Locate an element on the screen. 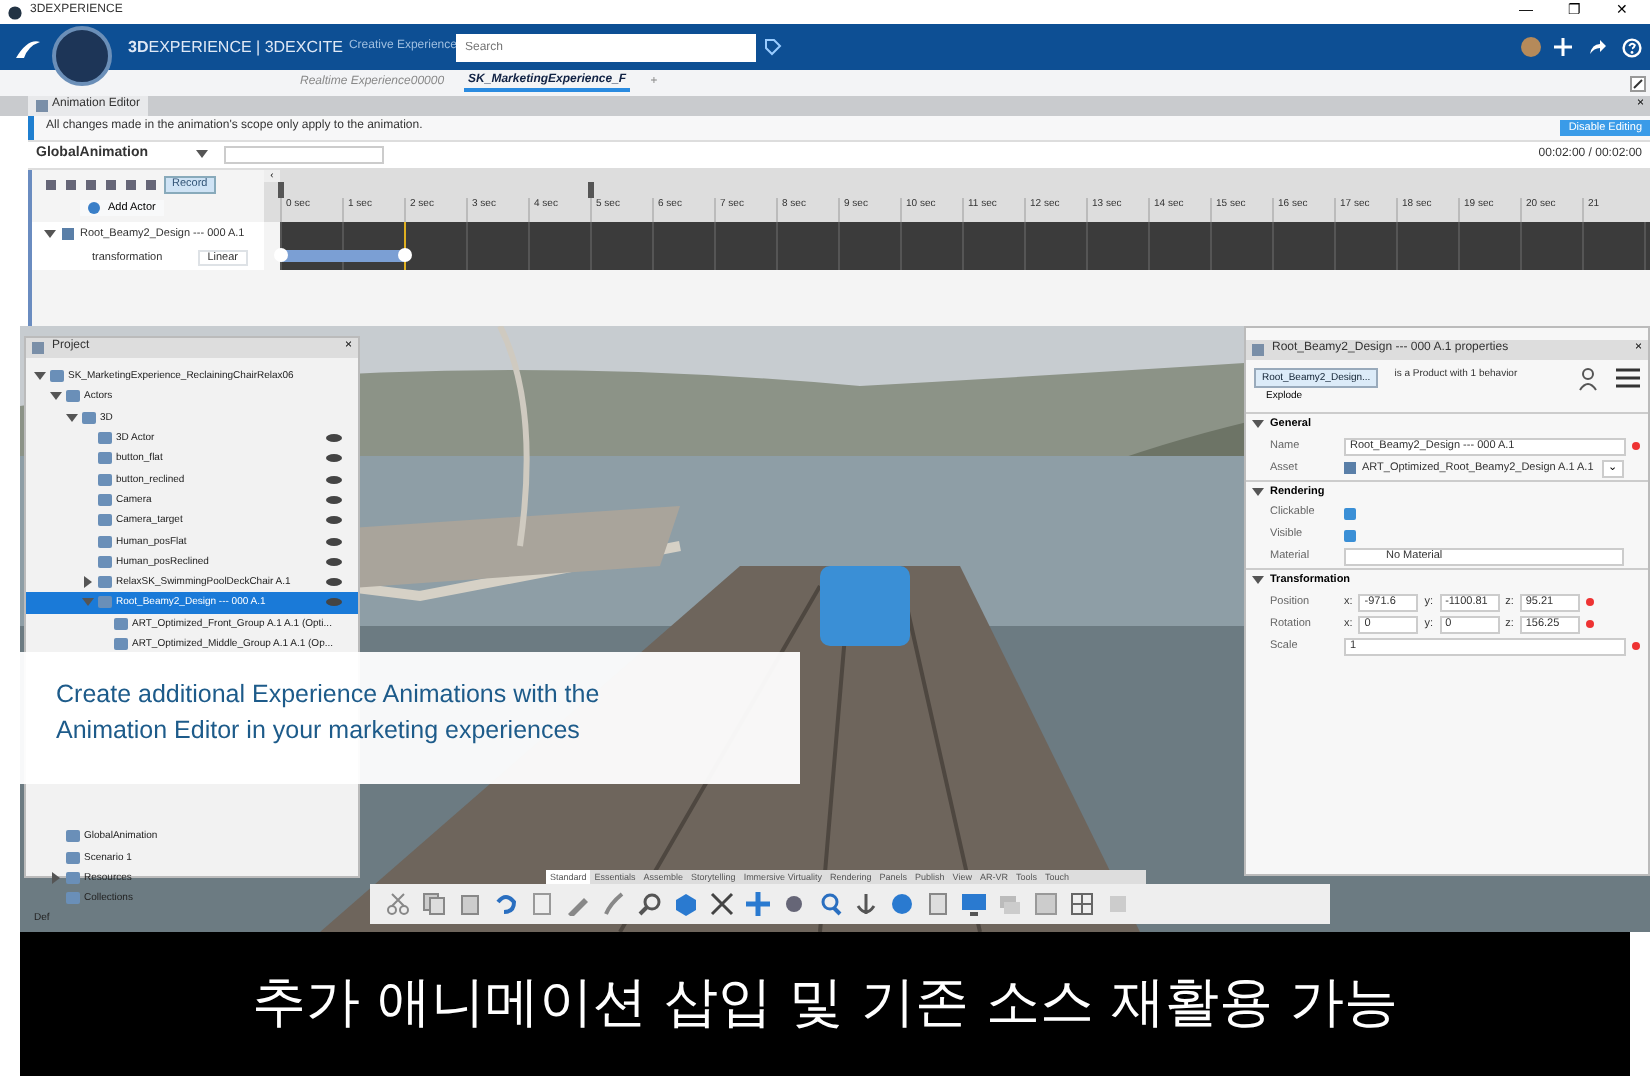 The image size is (1650, 1080). move-icon is located at coordinates (758, 904).